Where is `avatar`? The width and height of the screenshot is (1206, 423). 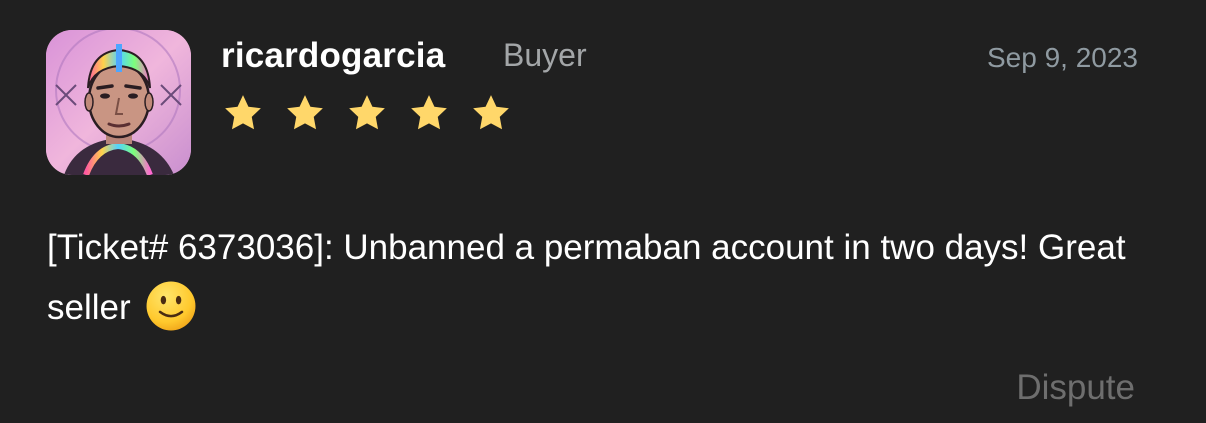 avatar is located at coordinates (118, 102).